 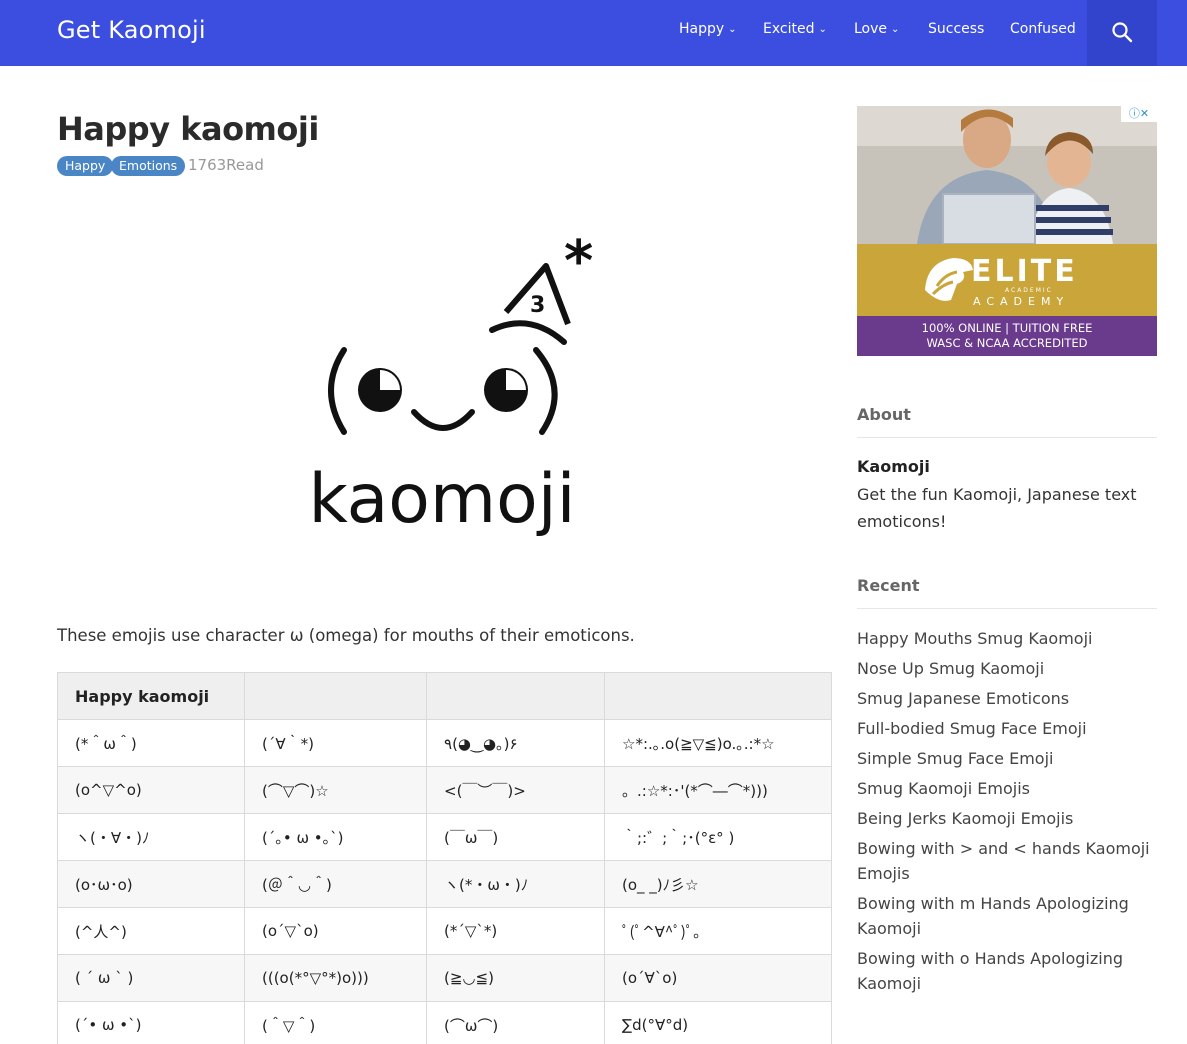 I want to click on left-bracket, so click(x=337, y=391).